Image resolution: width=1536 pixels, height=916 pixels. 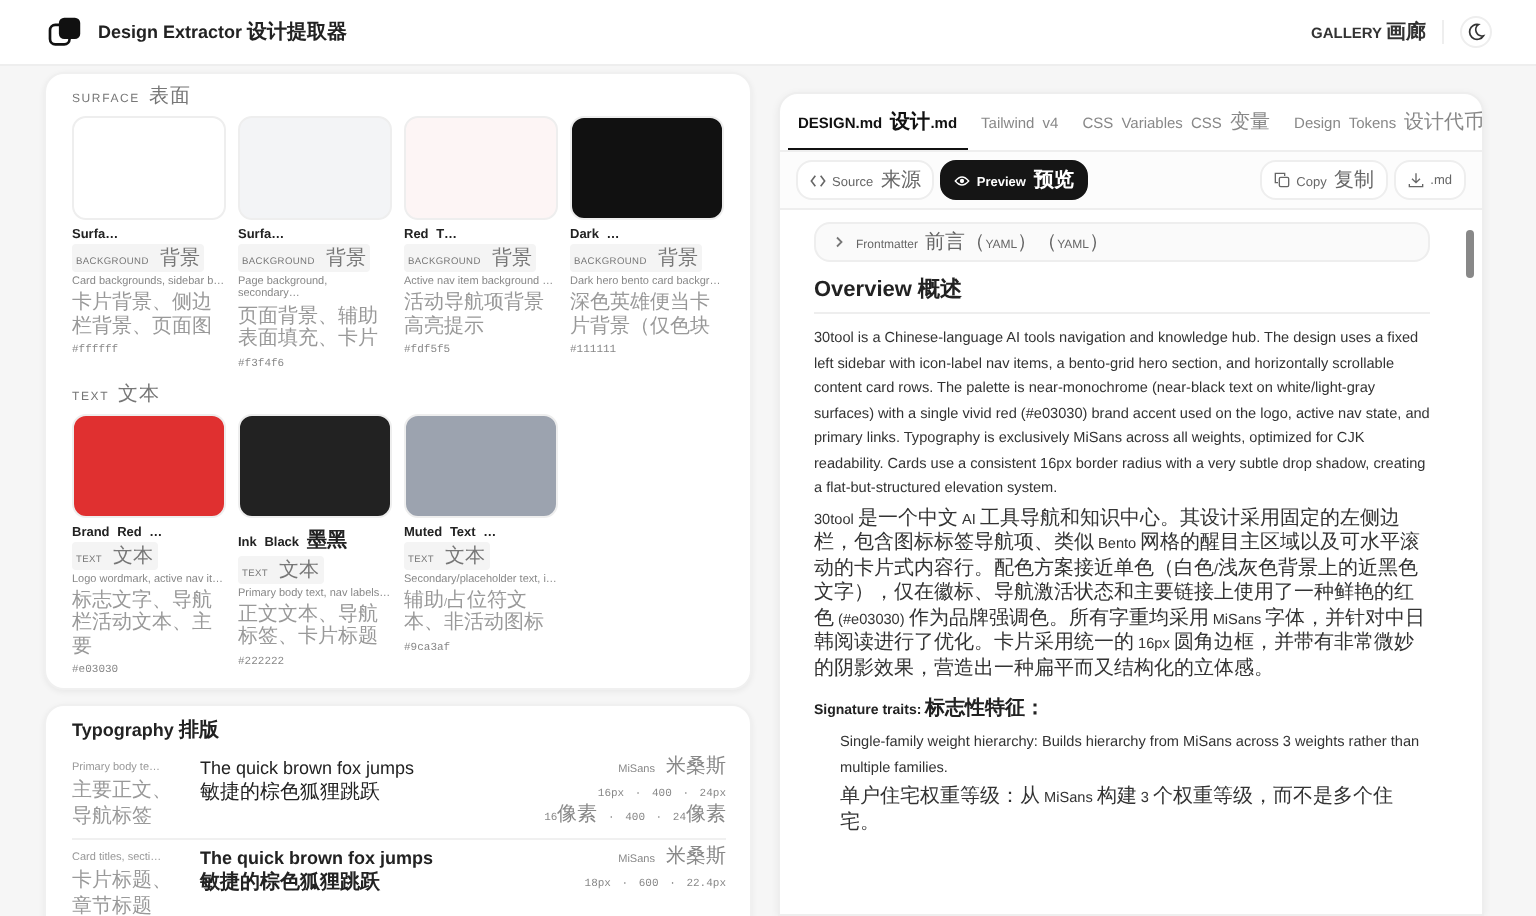 What do you see at coordinates (143, 624) in the screenshot?
I see `swatch-description: 标志文字、导航栏活动文本、主要` at bounding box center [143, 624].